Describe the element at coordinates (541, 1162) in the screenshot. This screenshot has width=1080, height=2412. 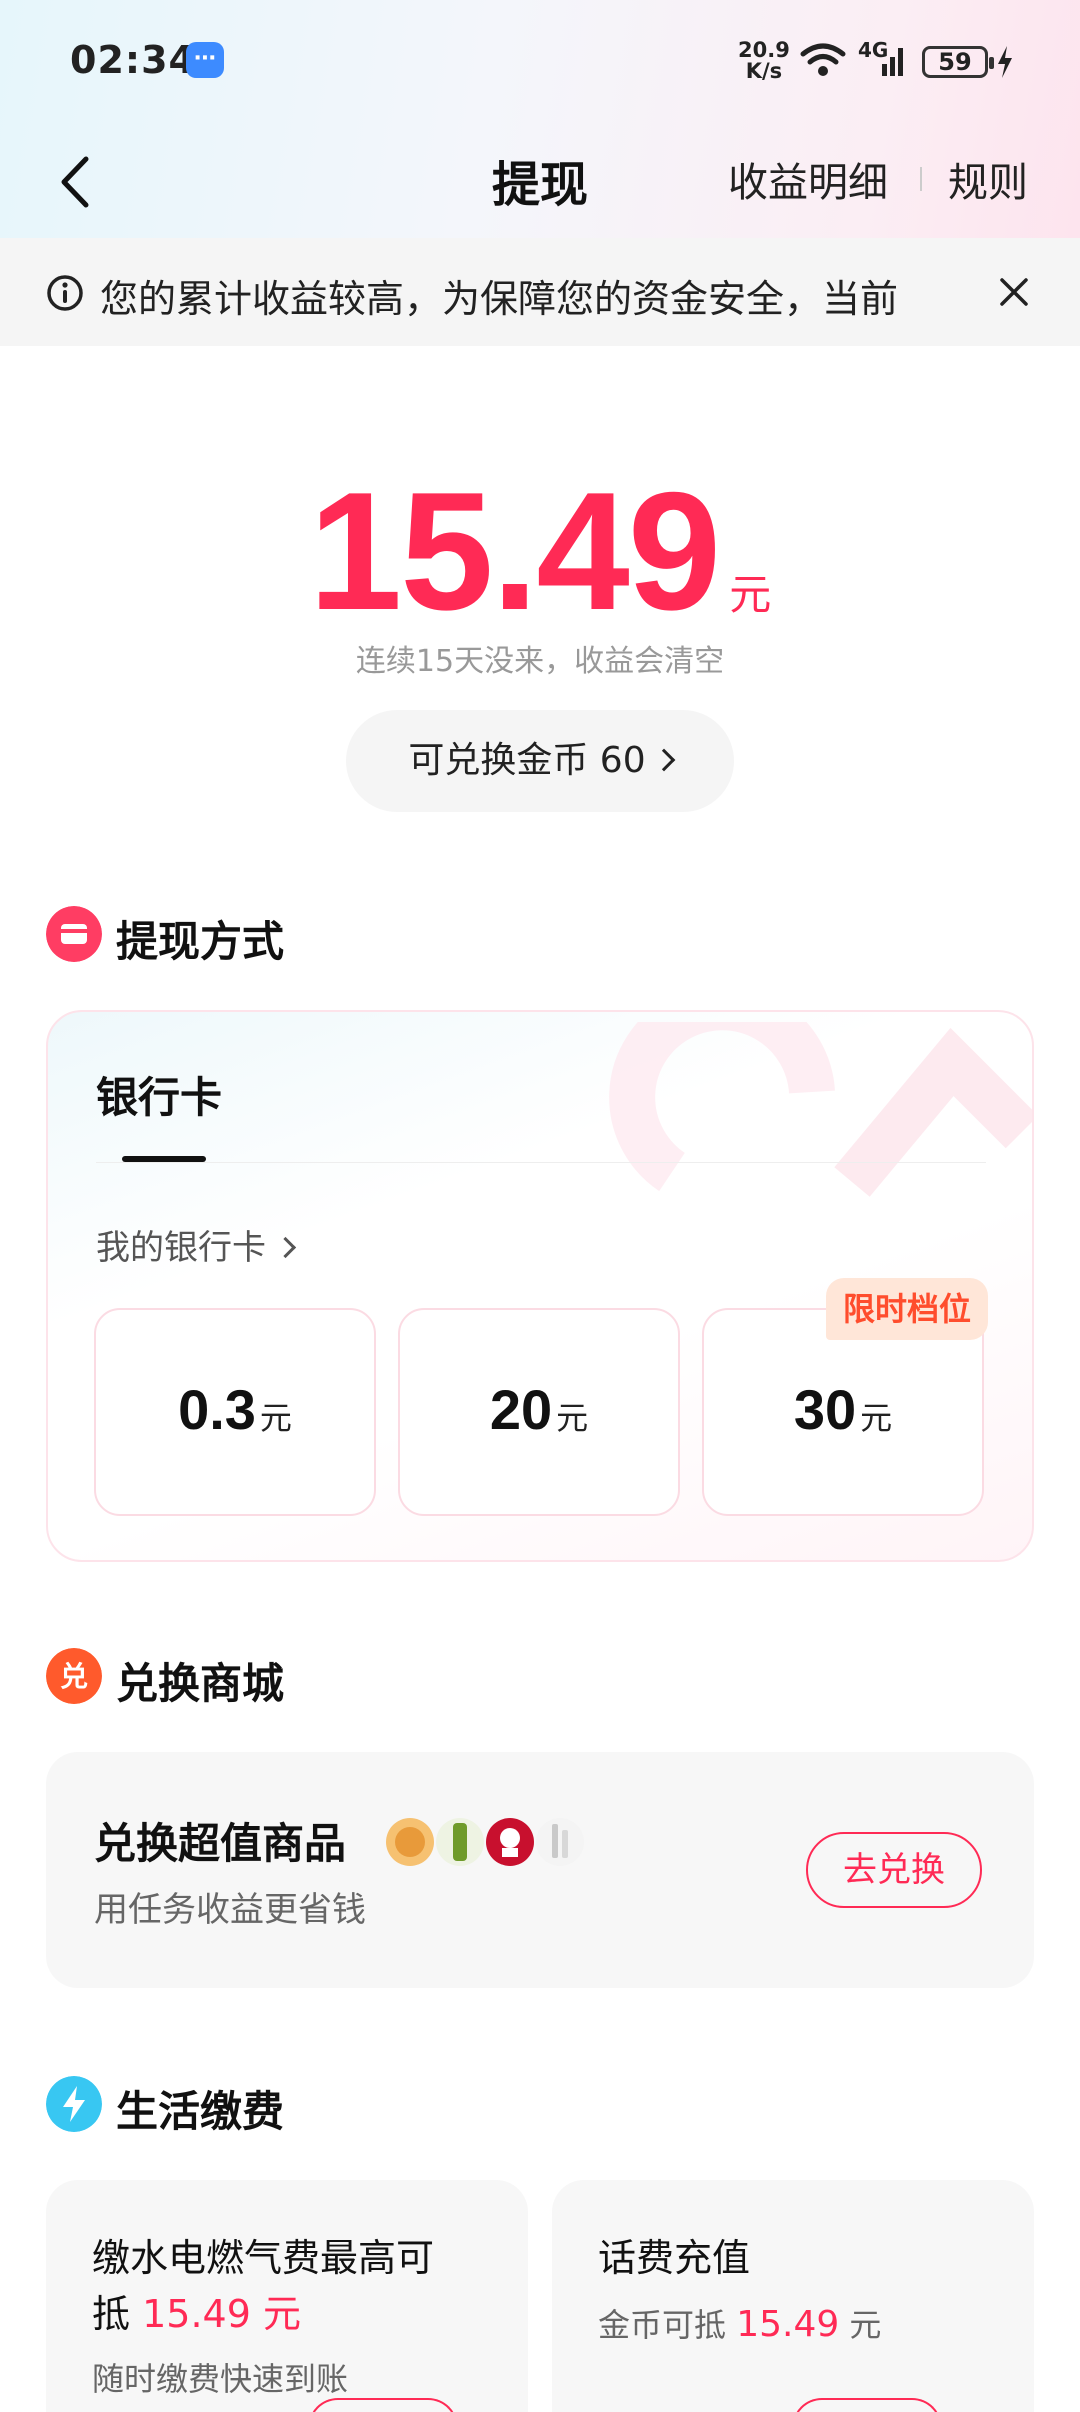
I see `tab-divider` at that location.